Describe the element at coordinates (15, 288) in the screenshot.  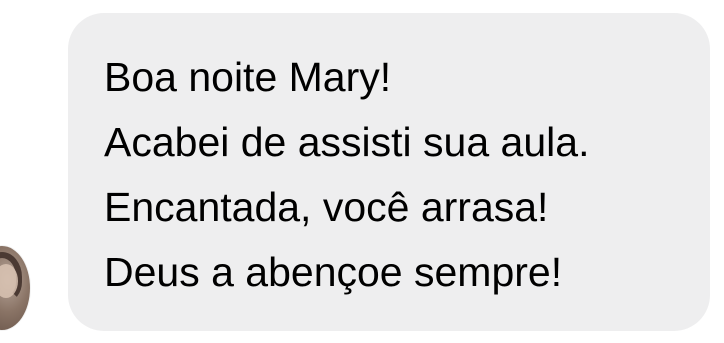
I see `sender-avatar` at that location.